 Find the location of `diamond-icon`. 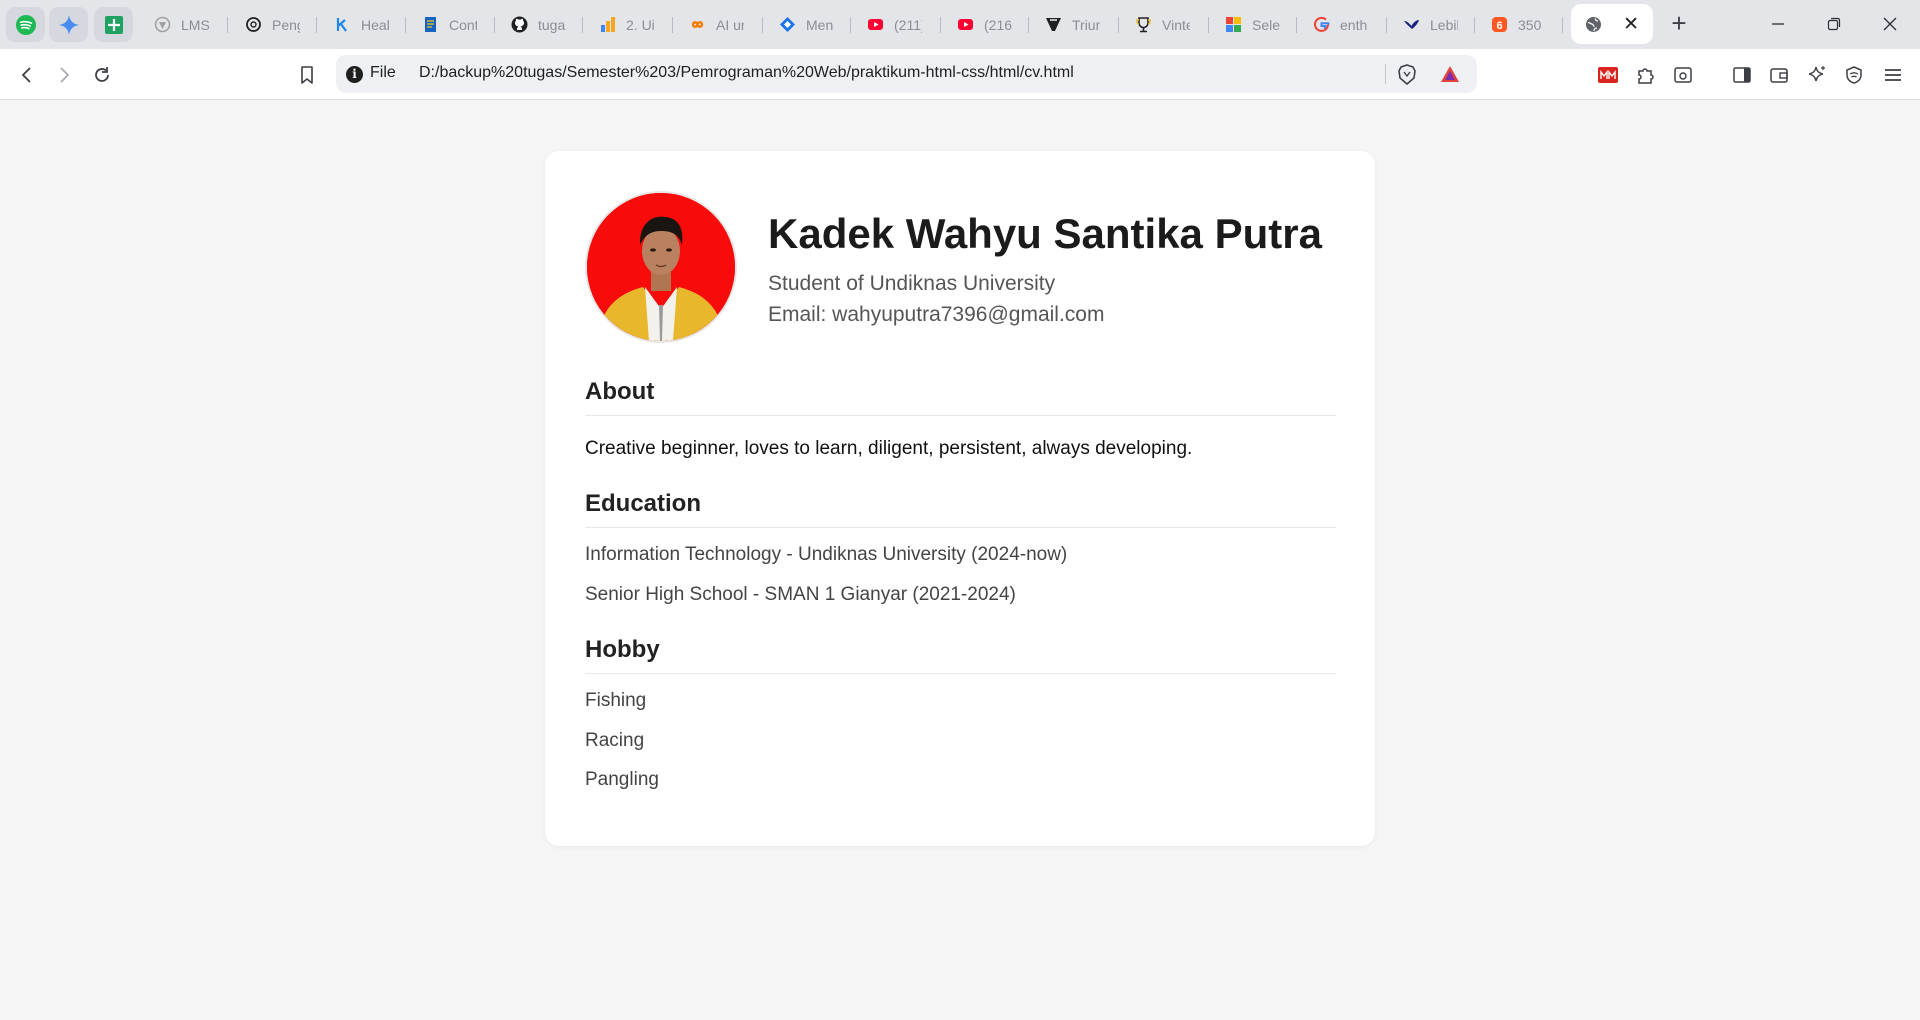

diamond-icon is located at coordinates (787, 24).